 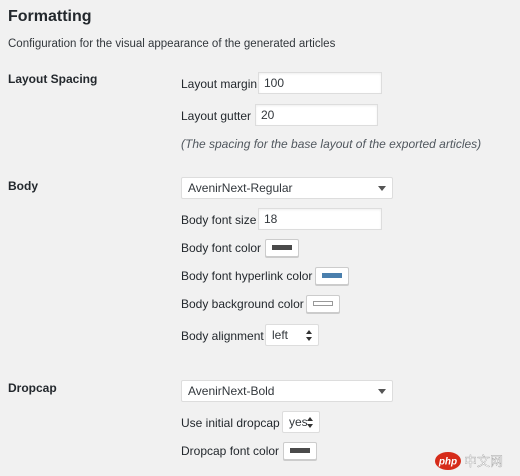 I want to click on body-background-color-picker, so click(x=323, y=304).